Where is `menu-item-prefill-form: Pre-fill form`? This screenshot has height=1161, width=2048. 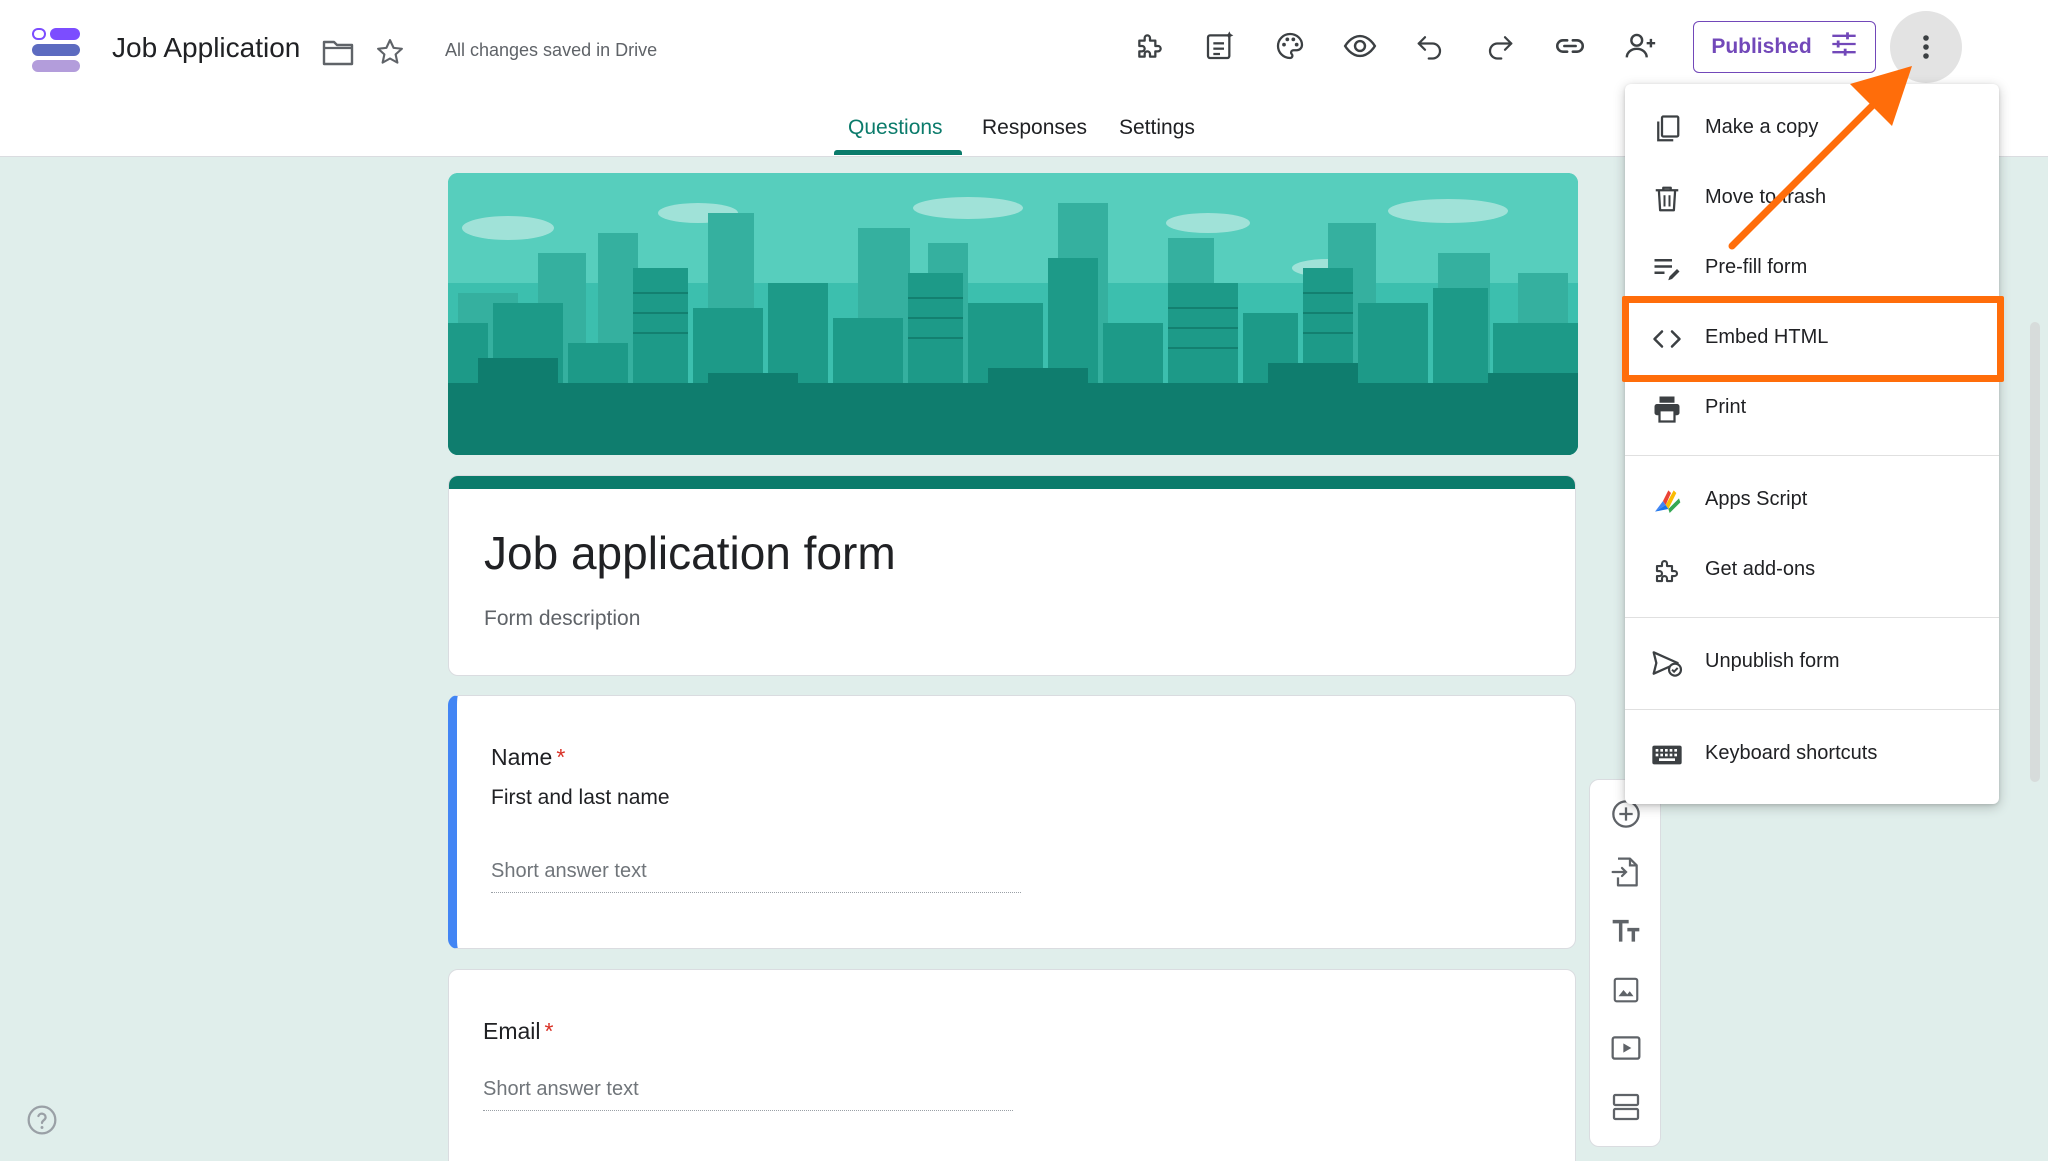
menu-item-prefill-form: Pre-fill form is located at coordinates (1812, 269).